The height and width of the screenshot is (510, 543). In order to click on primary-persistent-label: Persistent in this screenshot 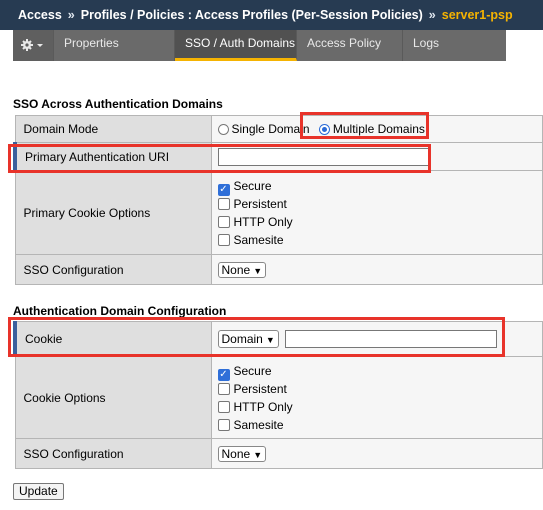, I will do `click(260, 203)`.